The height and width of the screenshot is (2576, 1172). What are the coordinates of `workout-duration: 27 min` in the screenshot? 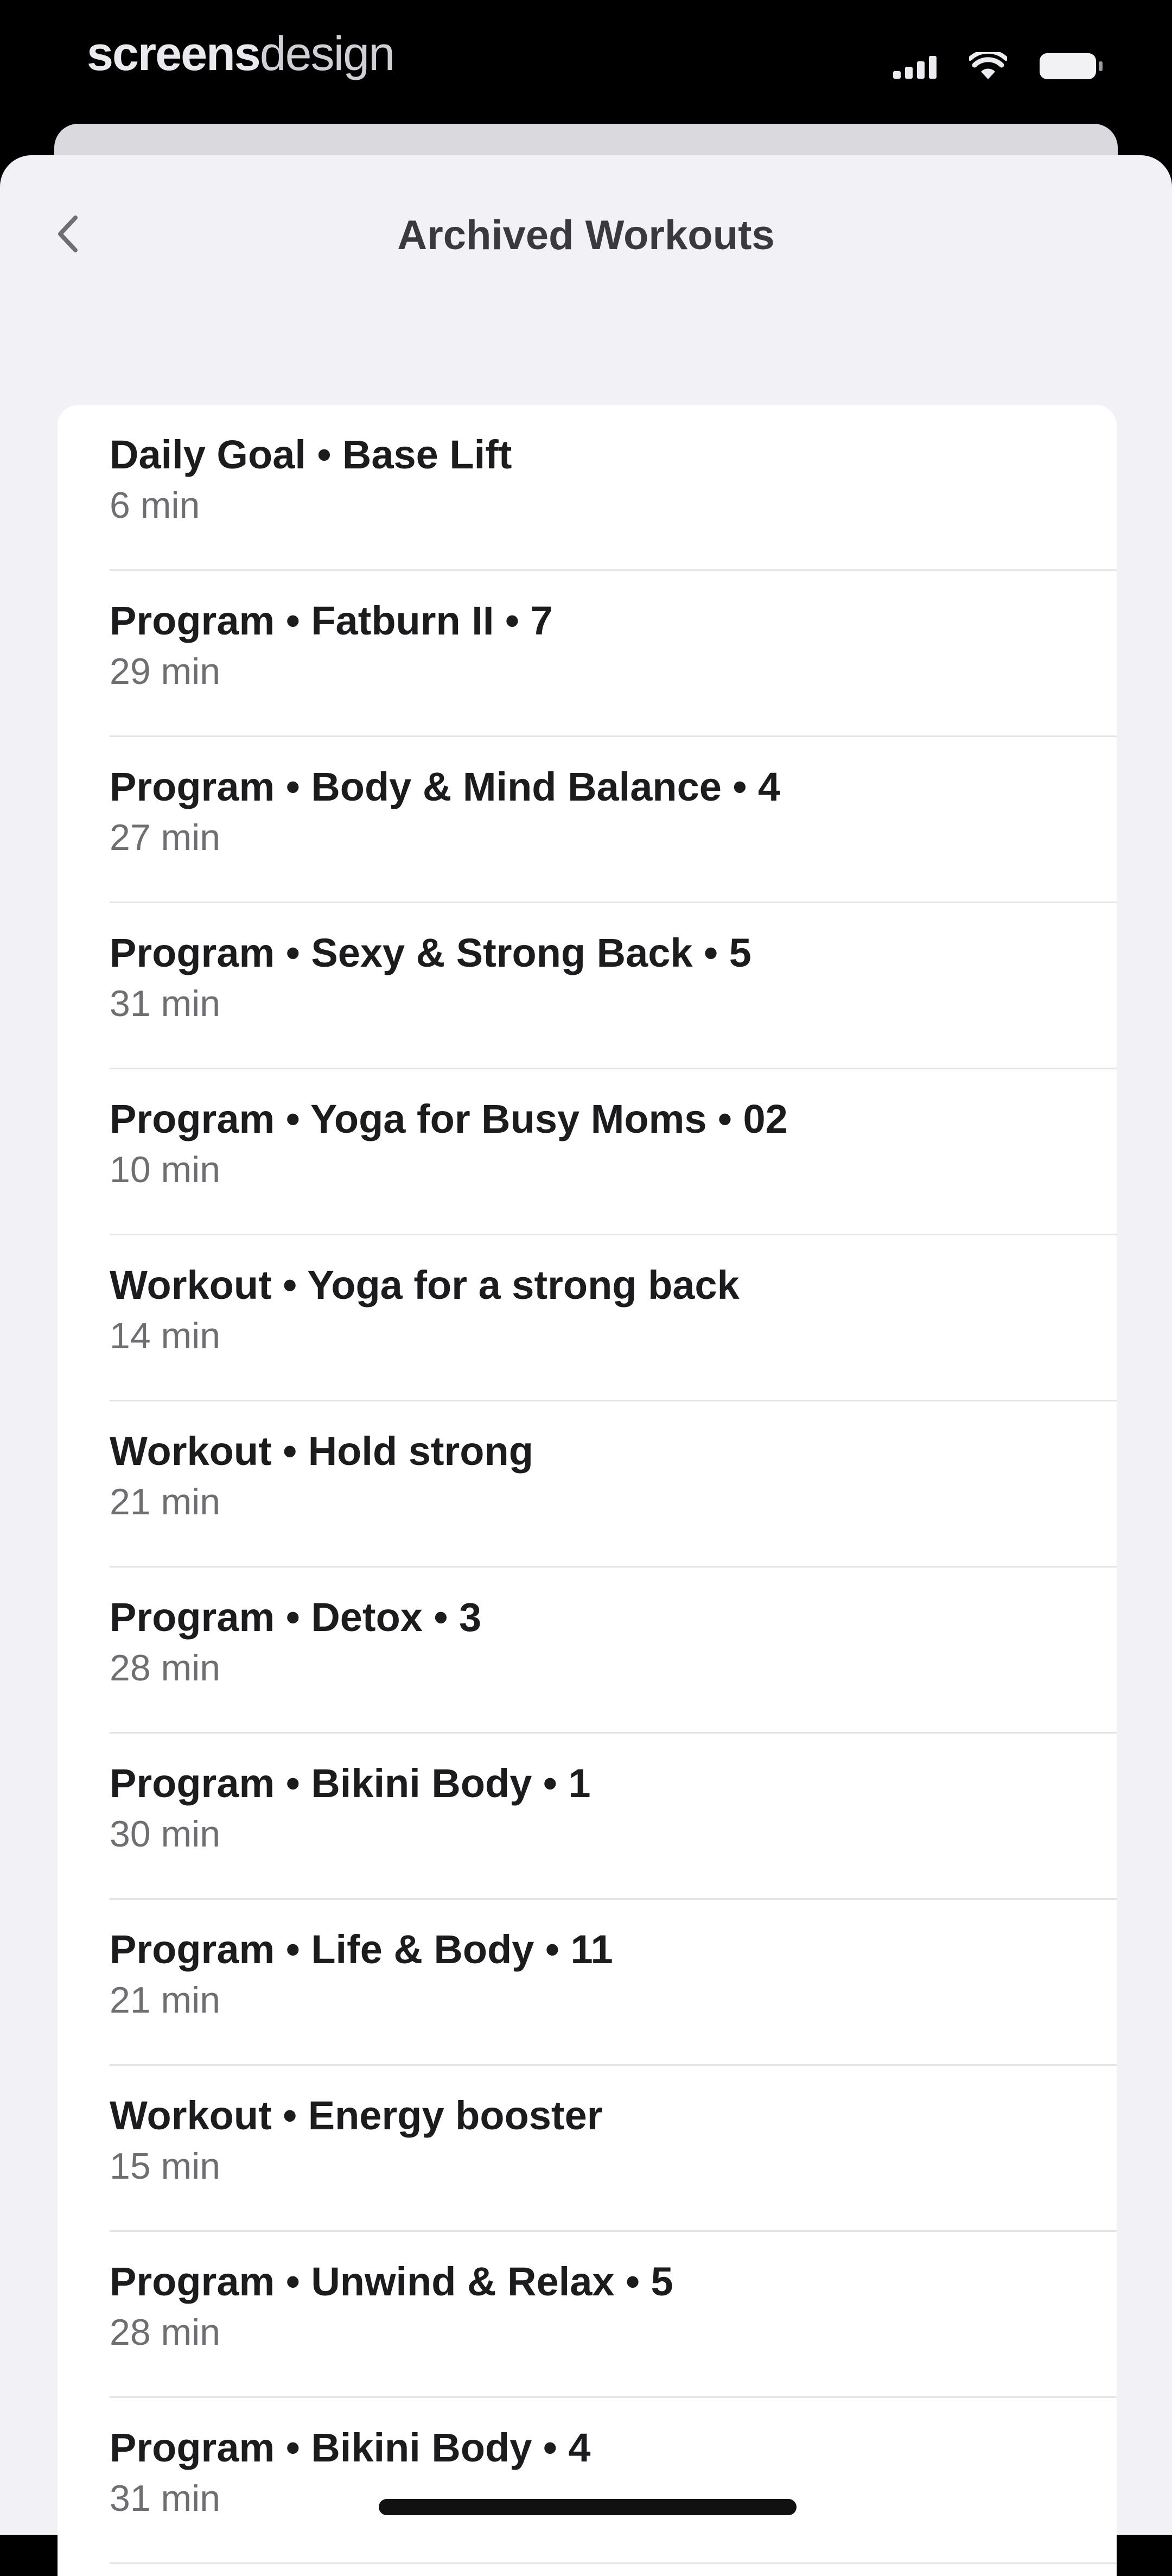 It's located at (166, 838).